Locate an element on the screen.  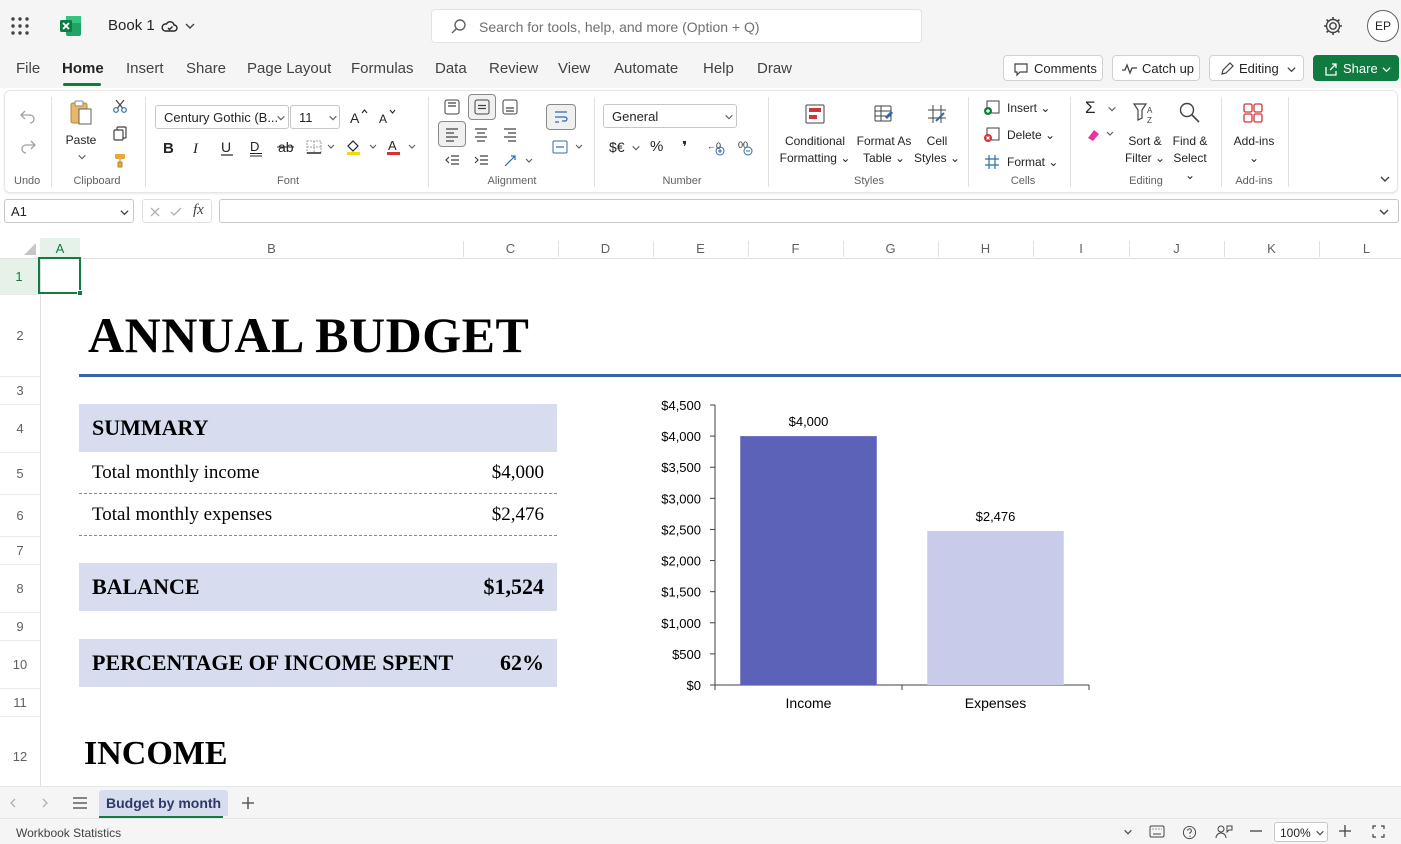
ribbon-expand-chevron-icon is located at coordinates (1385, 179).